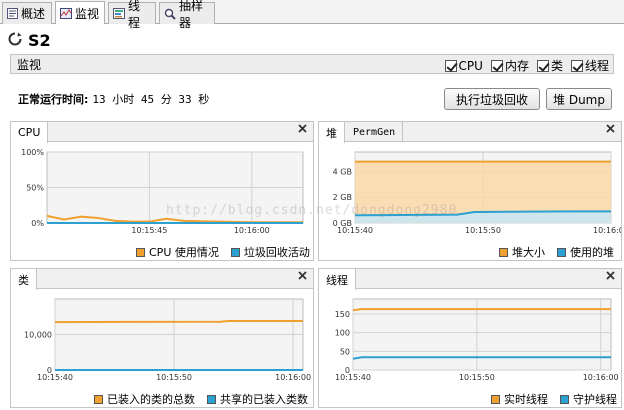 The image size is (624, 410). I want to click on legend-daemon-threads: 守护线程, so click(588, 399).